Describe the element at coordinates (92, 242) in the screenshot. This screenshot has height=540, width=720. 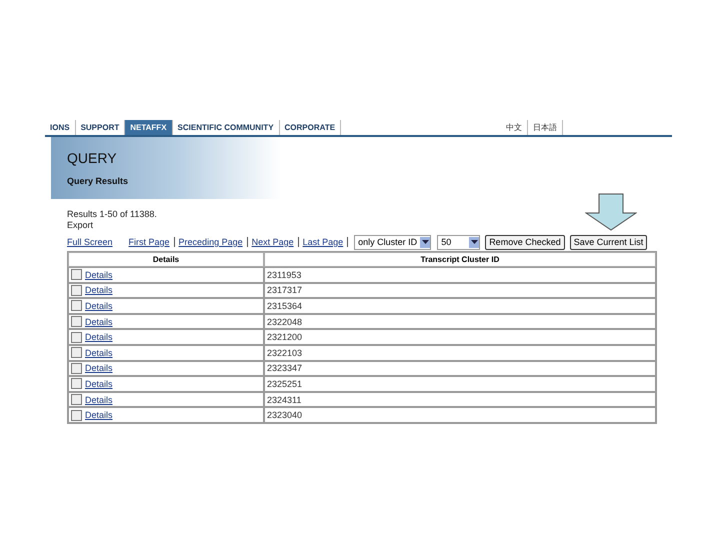
I see `pager-link: Full Screen` at that location.